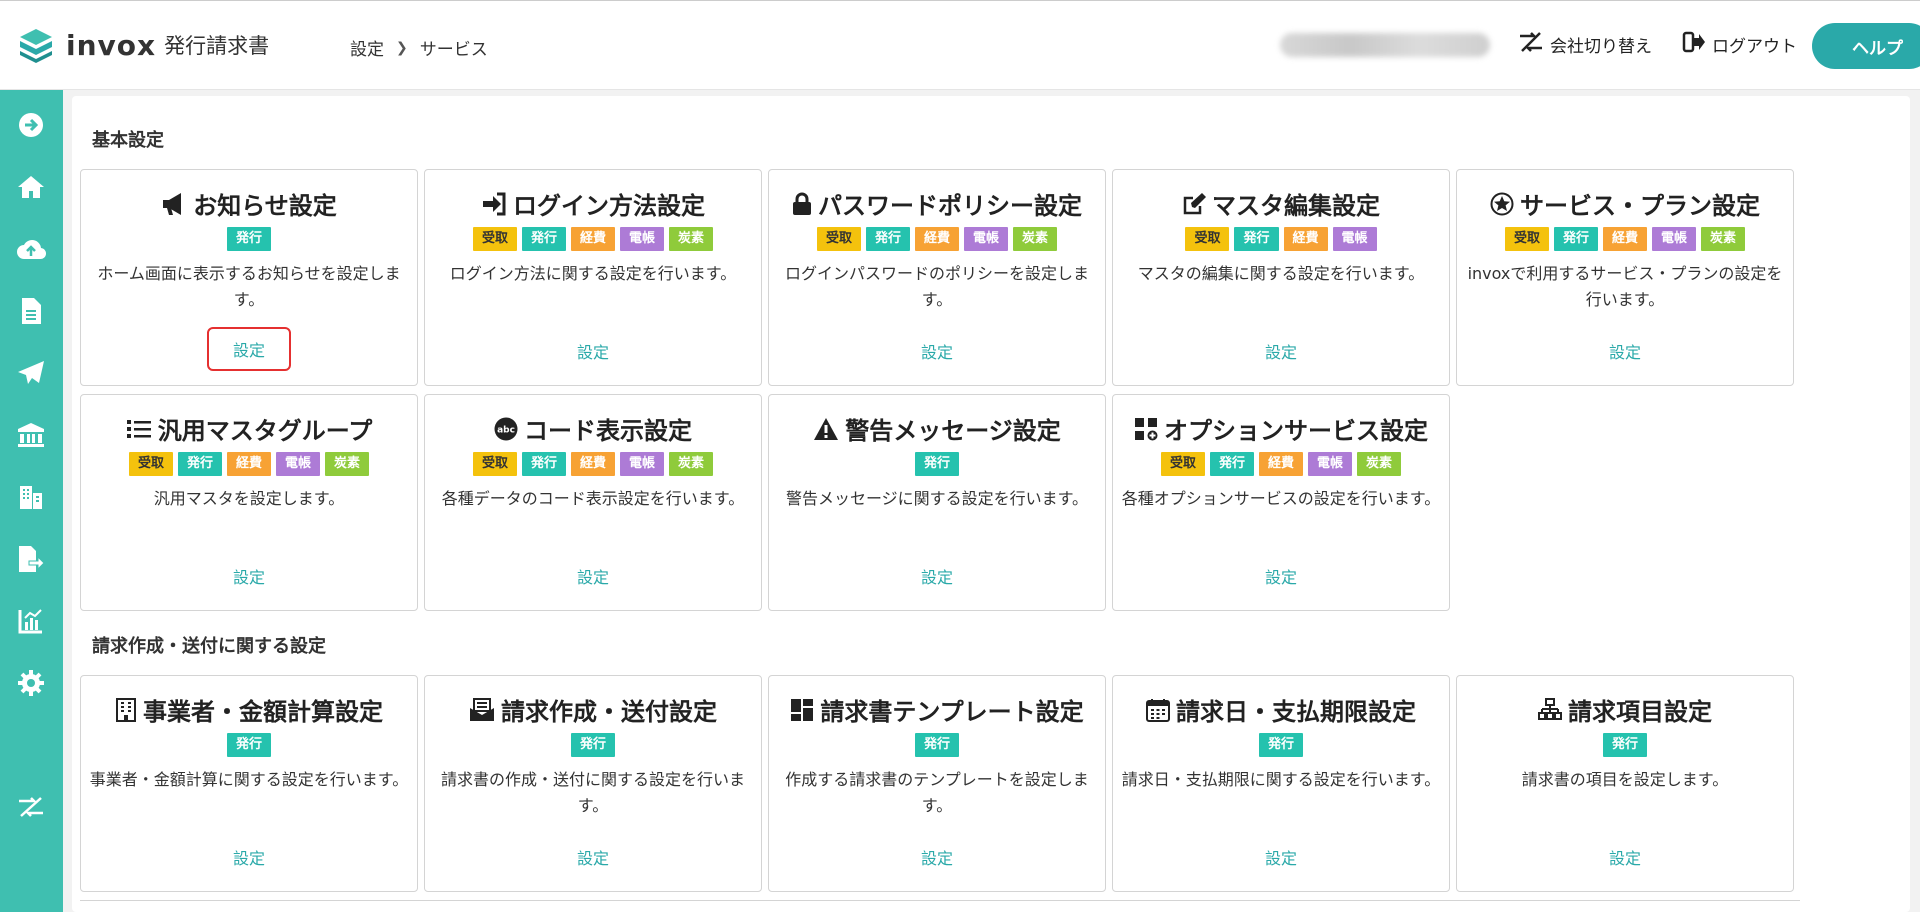 The image size is (1920, 912). Describe the element at coordinates (1194, 204) in the screenshot. I see `edit-icon` at that location.